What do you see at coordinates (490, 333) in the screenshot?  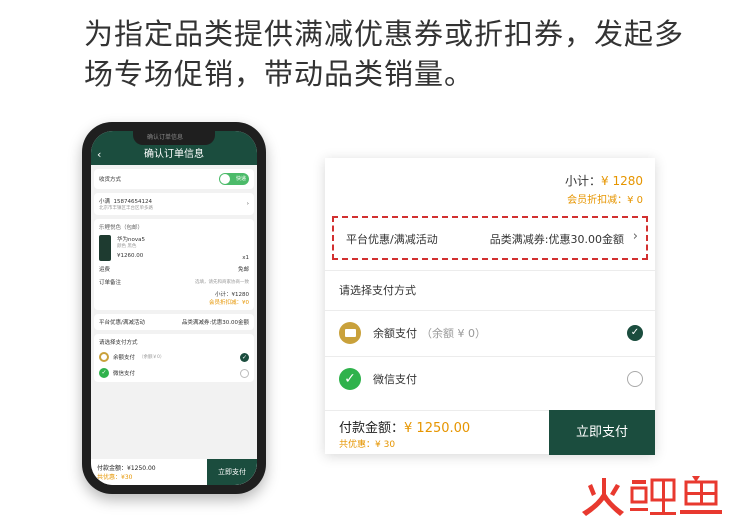 I see `pay-option-balance: 余额支付 （余额 ¥ 0） ✓` at bounding box center [490, 333].